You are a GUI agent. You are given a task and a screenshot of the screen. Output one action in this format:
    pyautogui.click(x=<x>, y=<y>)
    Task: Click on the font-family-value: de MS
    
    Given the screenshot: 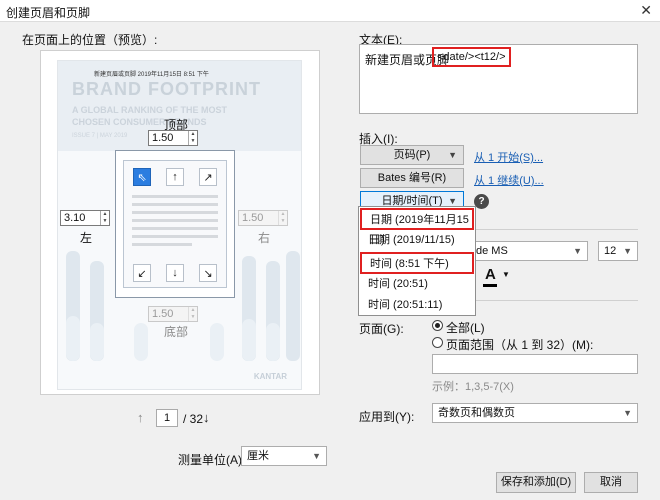 What is the action you would take?
    pyautogui.click(x=492, y=251)
    